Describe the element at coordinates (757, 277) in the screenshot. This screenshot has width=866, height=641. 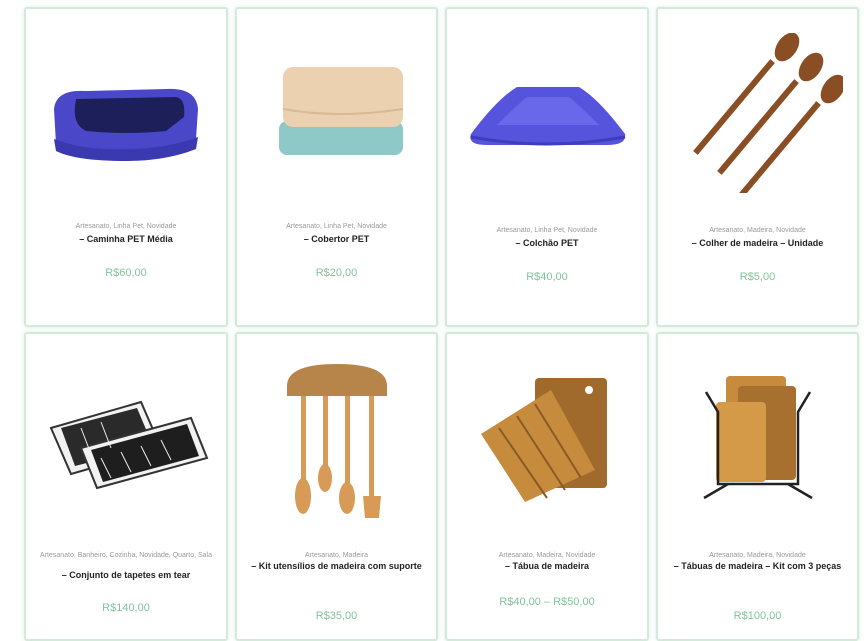
I see `product-price: R$5,00` at that location.